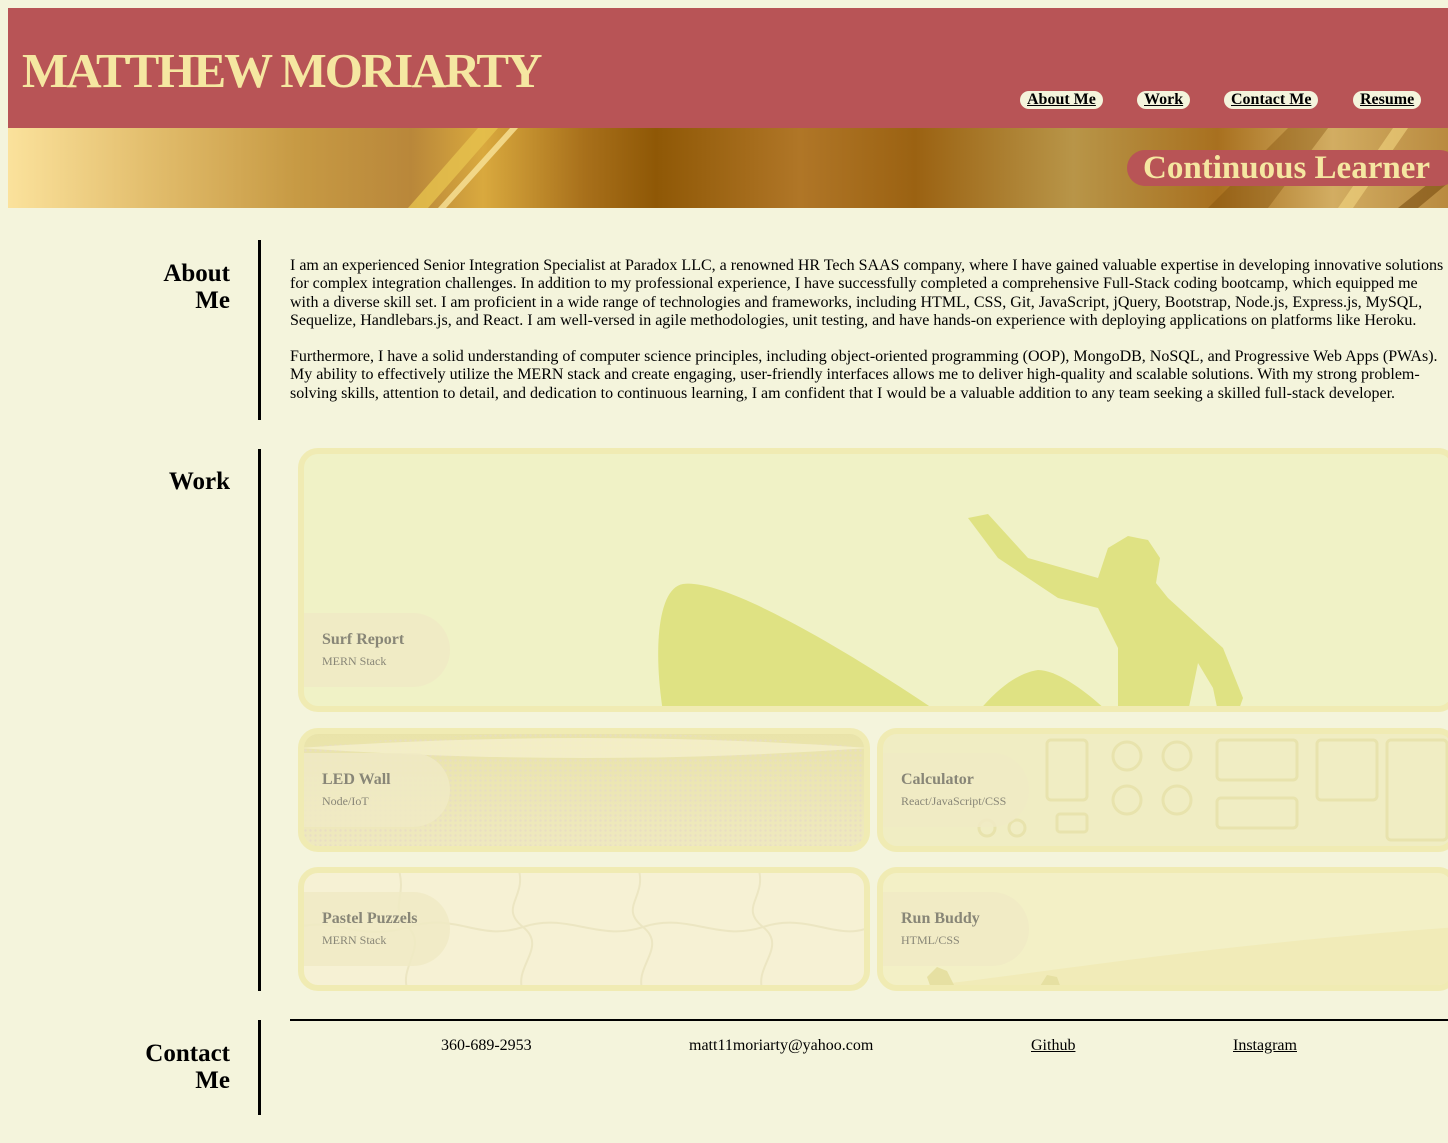  I want to click on nav-contact-me: Contact Me, so click(1271, 100).